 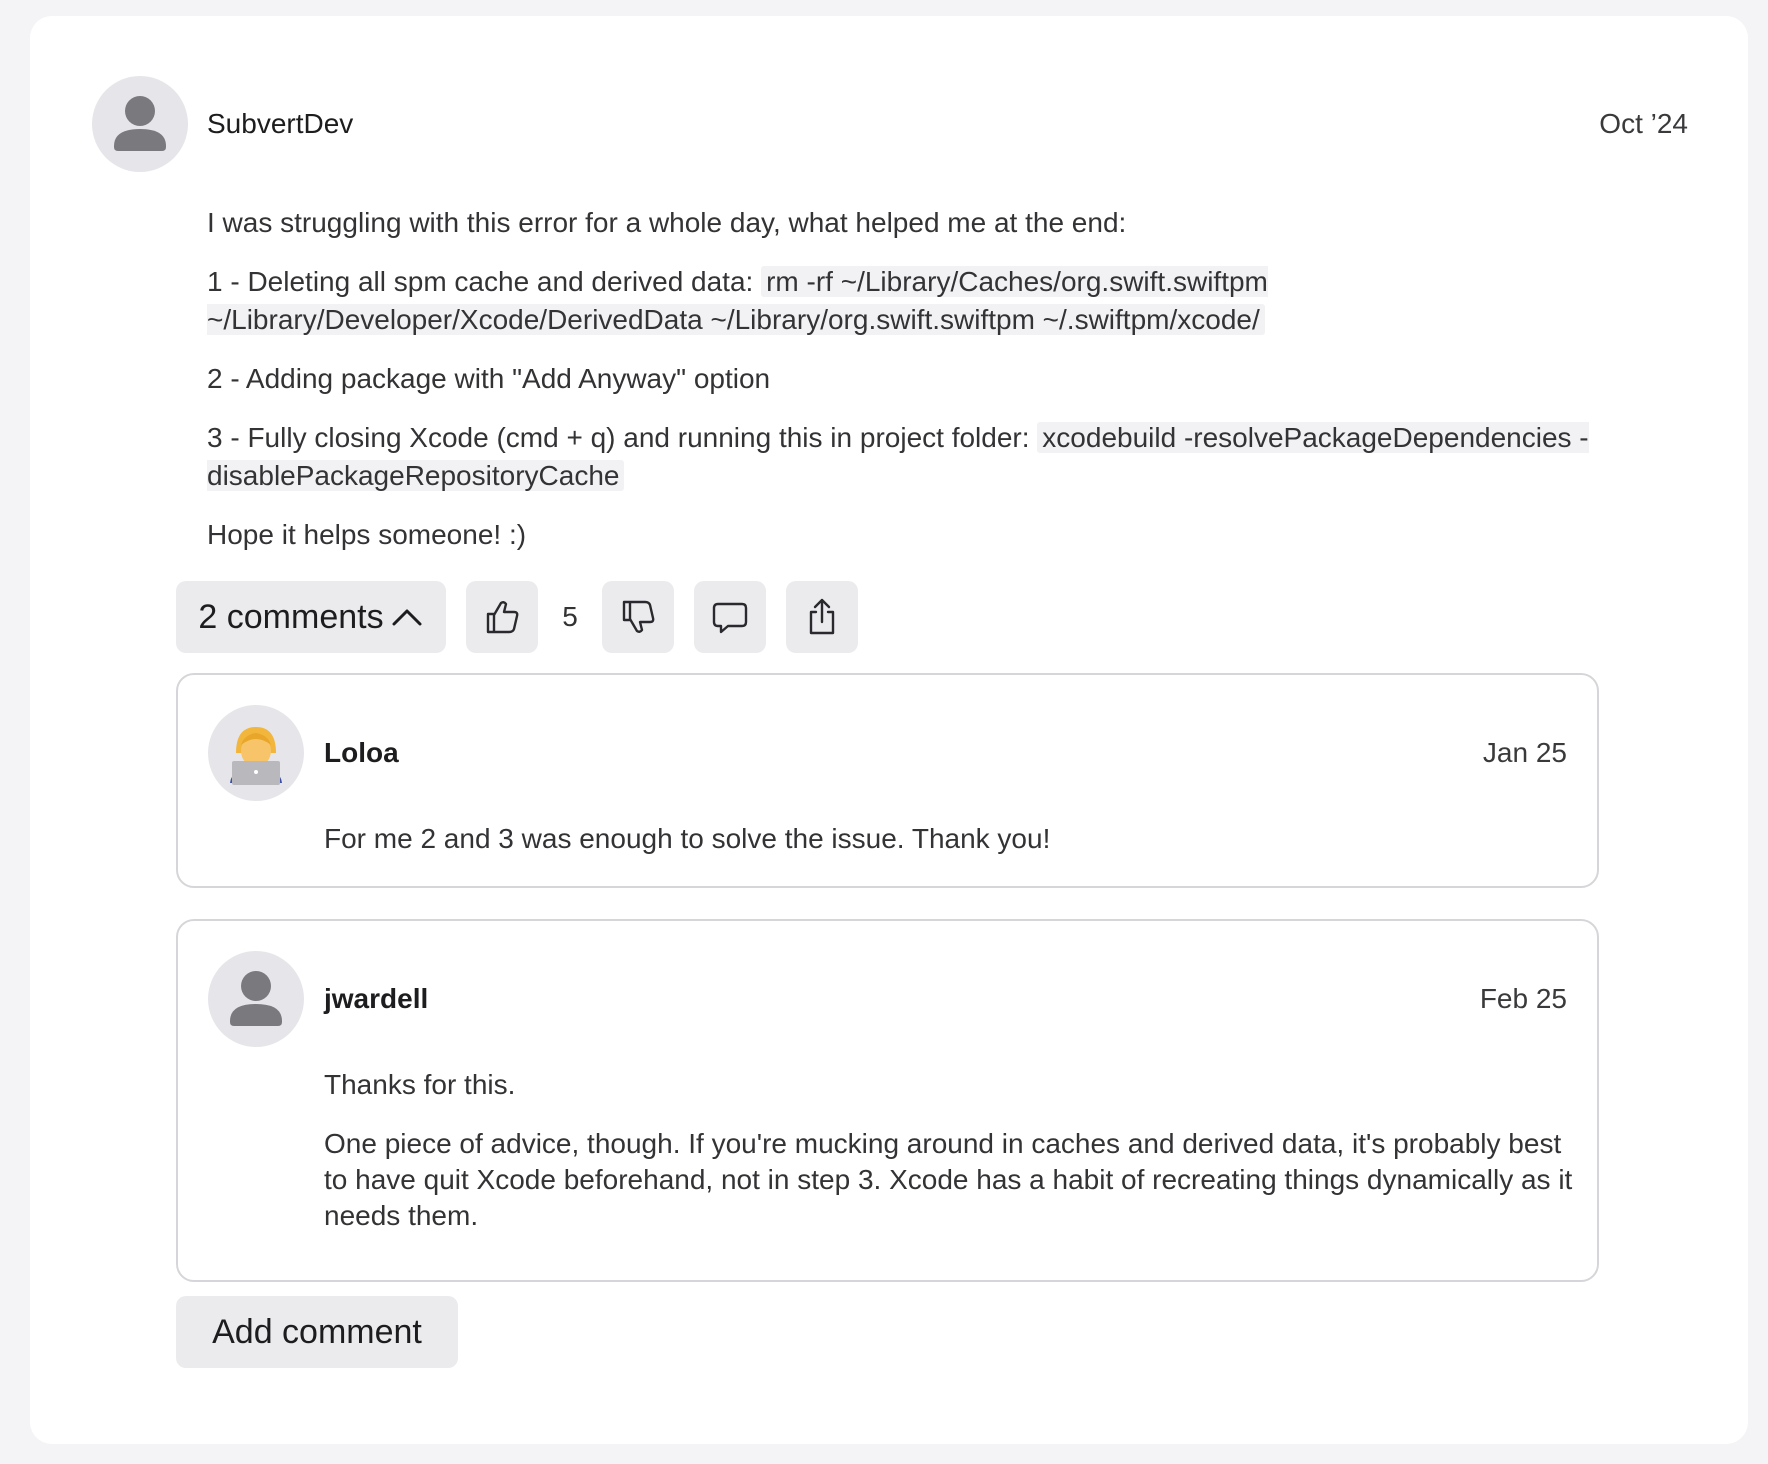 What do you see at coordinates (376, 999) in the screenshot?
I see `comment-author: jwardell` at bounding box center [376, 999].